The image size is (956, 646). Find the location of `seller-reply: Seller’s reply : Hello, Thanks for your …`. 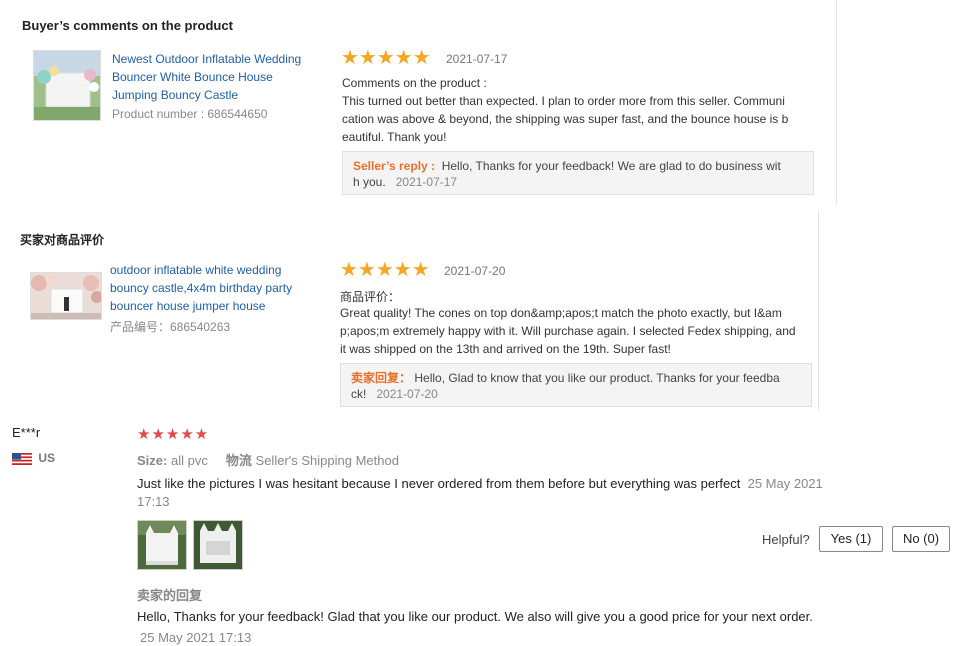

seller-reply: Seller’s reply : Hello, Thanks for your … is located at coordinates (579, 174).